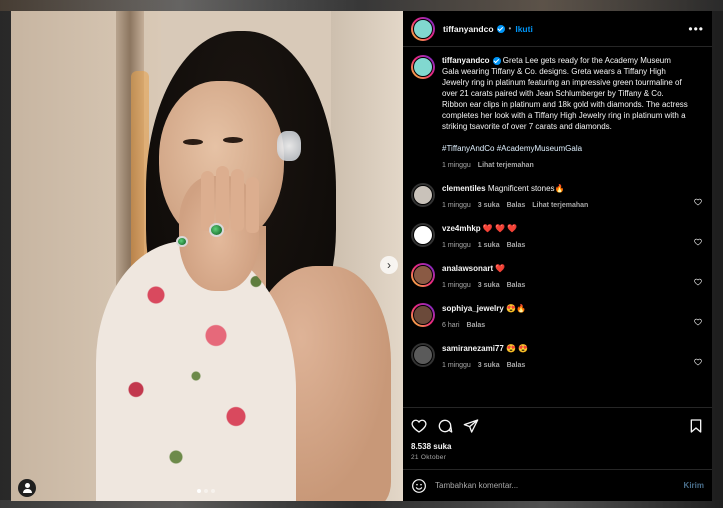  What do you see at coordinates (557, 438) in the screenshot?
I see `post-actions: 8.538 suka 21 Oktober` at bounding box center [557, 438].